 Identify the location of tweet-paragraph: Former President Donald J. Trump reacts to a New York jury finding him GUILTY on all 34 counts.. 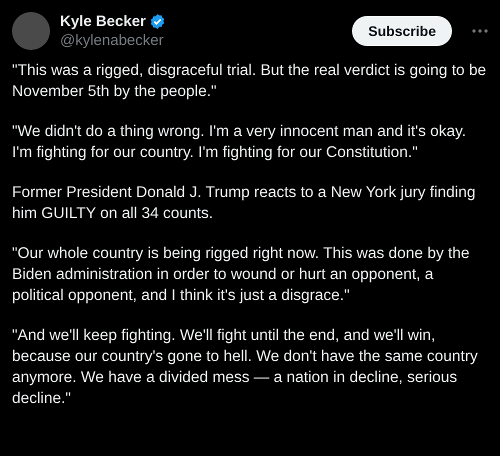
(244, 203).